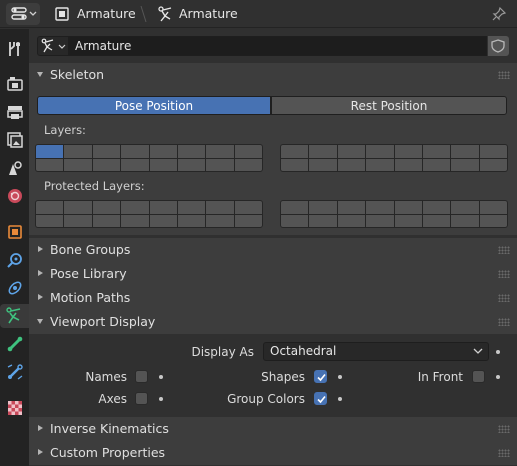 The width and height of the screenshot is (517, 466). Describe the element at coordinates (14, 112) in the screenshot. I see `tab-output` at that location.